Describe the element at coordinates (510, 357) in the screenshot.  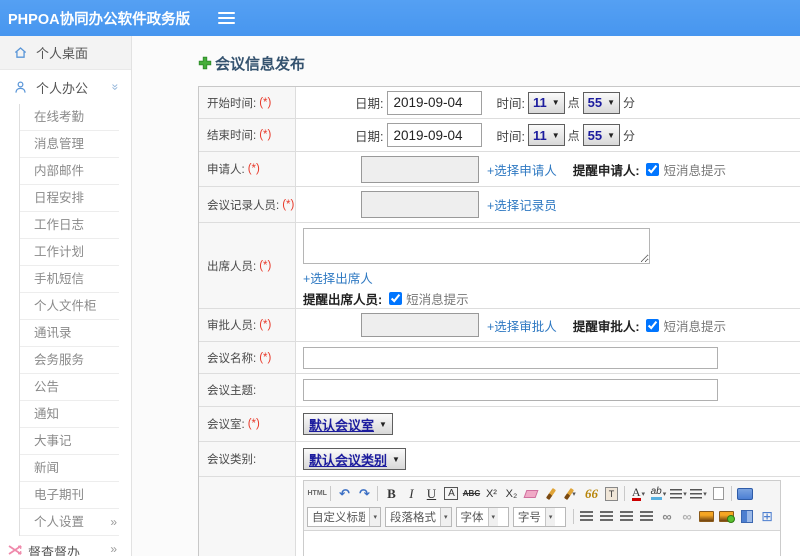
I see `meeting-name-input` at that location.